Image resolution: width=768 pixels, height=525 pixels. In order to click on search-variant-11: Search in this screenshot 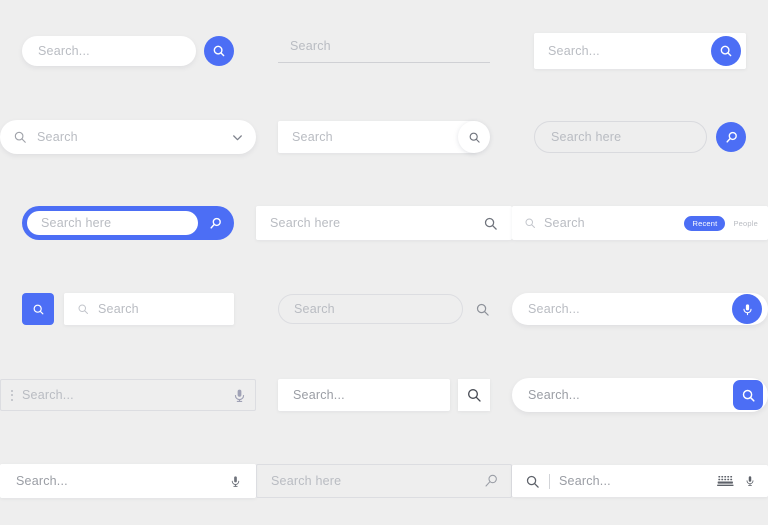, I will do `click(384, 309)`.